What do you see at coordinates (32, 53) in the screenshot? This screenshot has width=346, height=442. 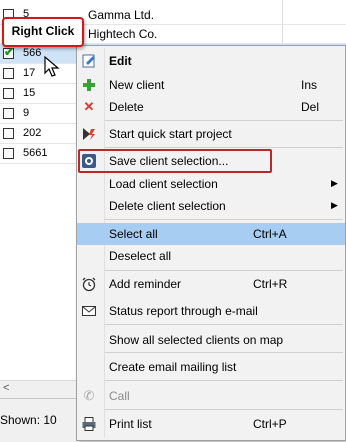 I see `client-id: 566` at bounding box center [32, 53].